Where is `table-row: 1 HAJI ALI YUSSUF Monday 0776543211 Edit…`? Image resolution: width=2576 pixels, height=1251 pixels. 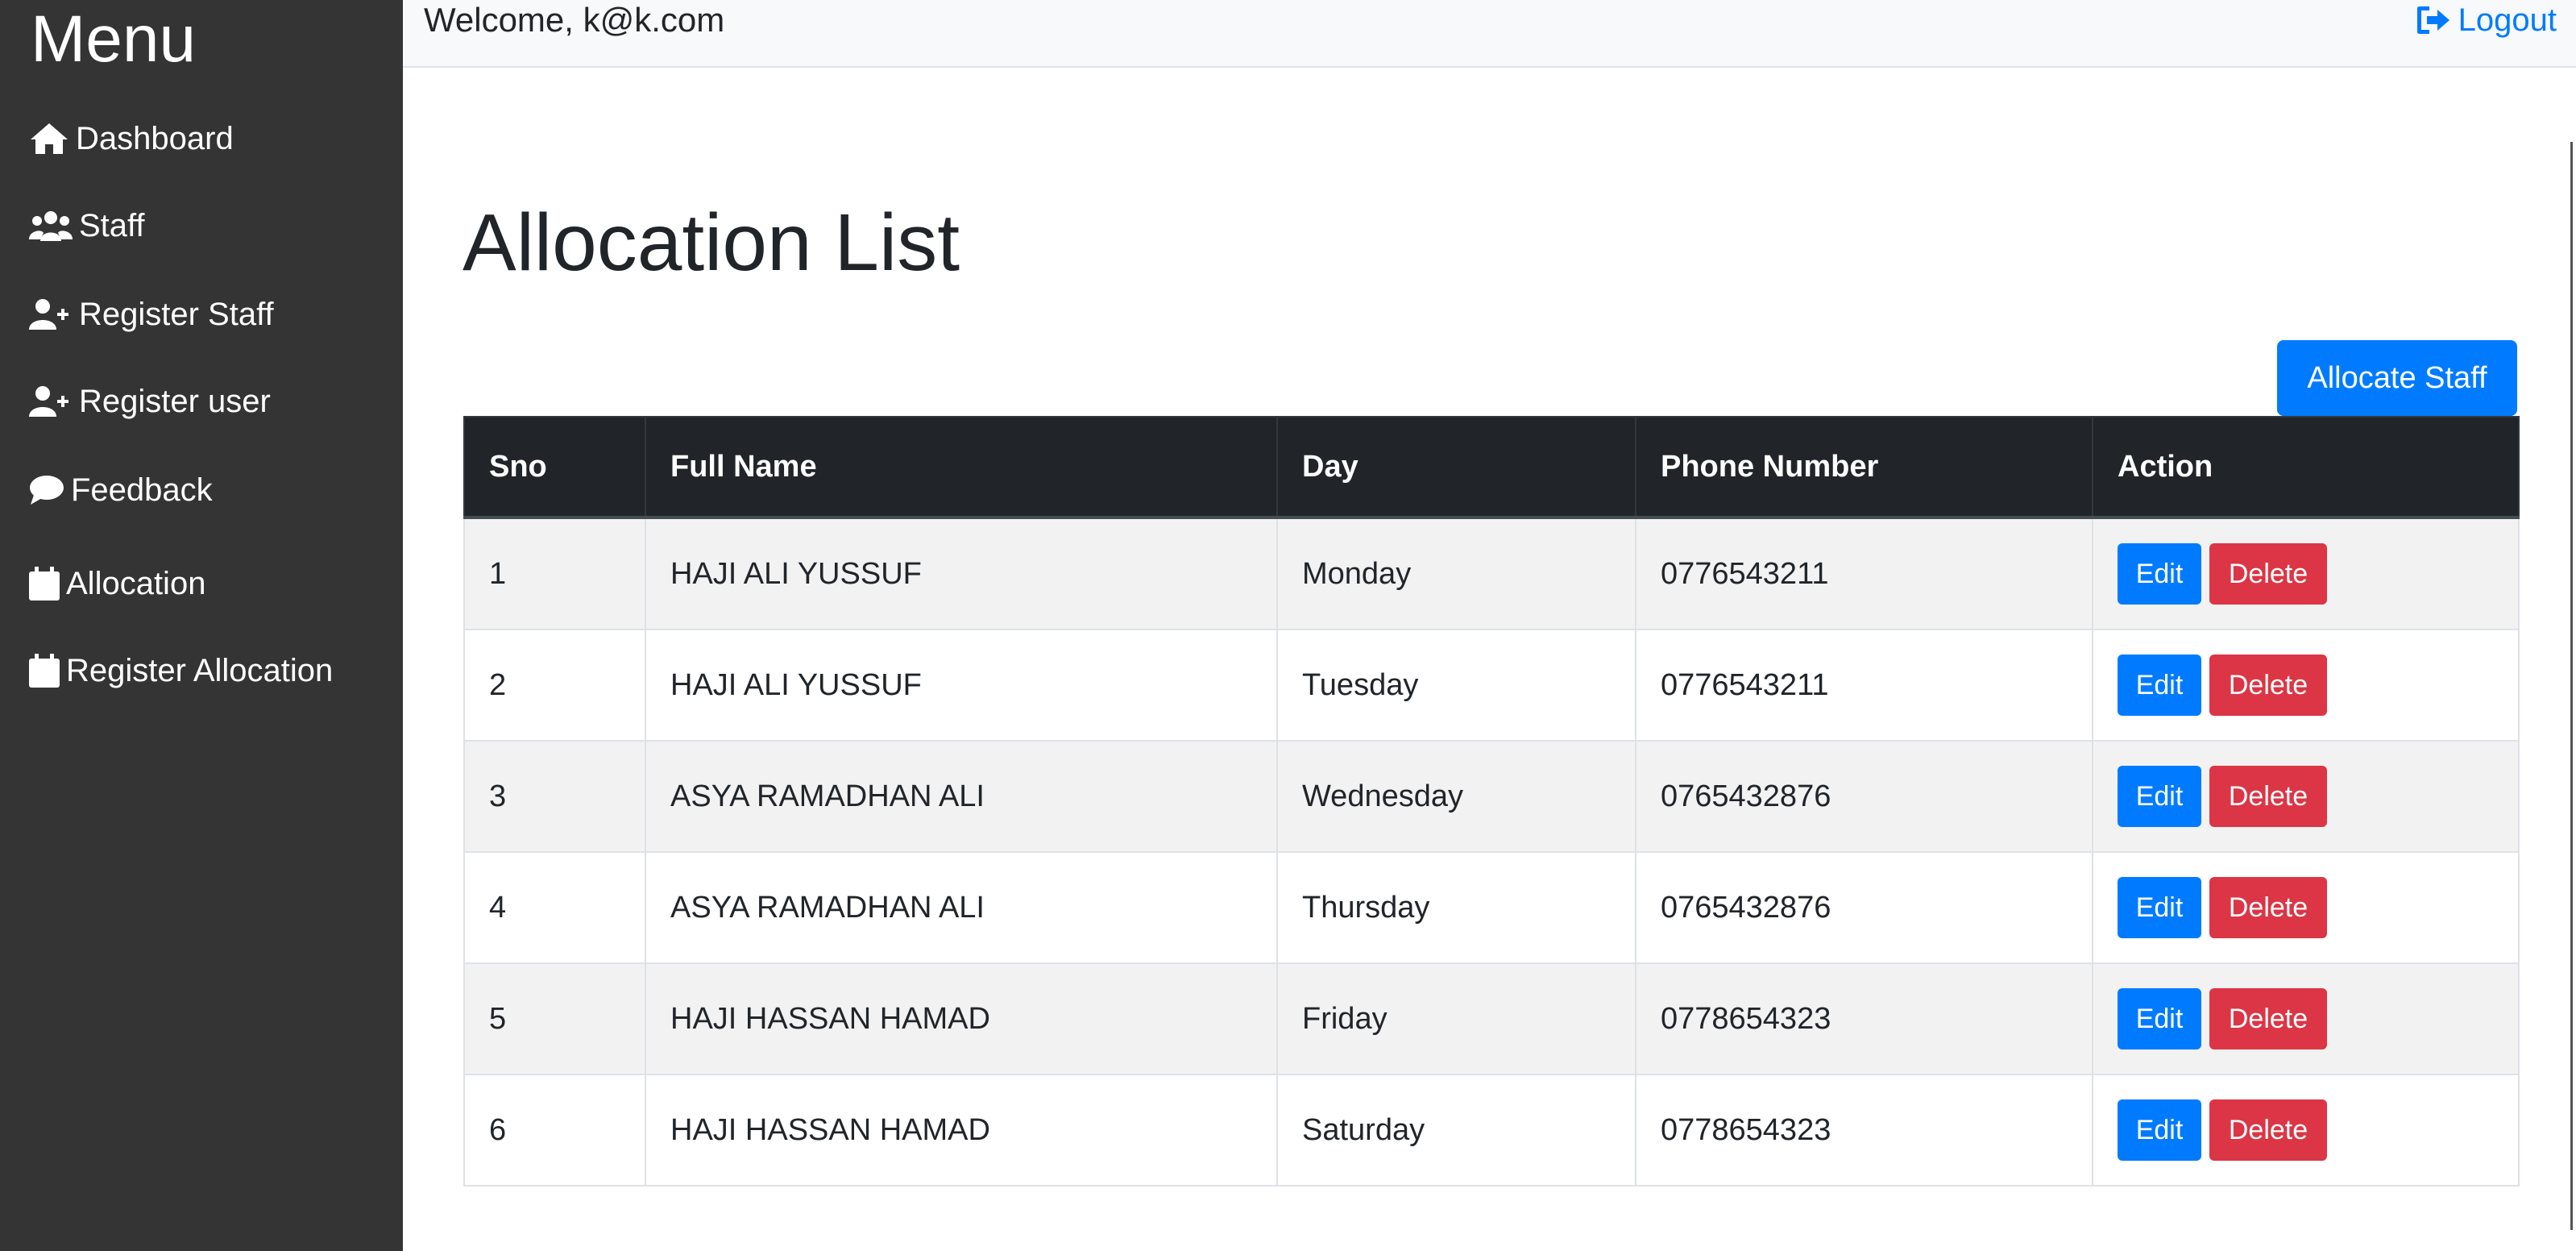 table-row: 1 HAJI ALI YUSSUF Monday 0776543211 Edit… is located at coordinates (1491, 573).